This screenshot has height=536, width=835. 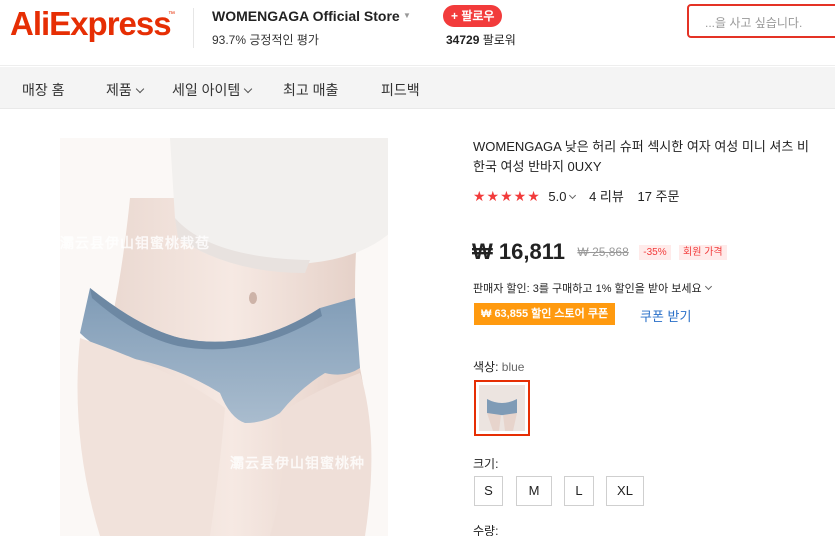 I want to click on nav-item-feedback: 피드백, so click(x=400, y=90).